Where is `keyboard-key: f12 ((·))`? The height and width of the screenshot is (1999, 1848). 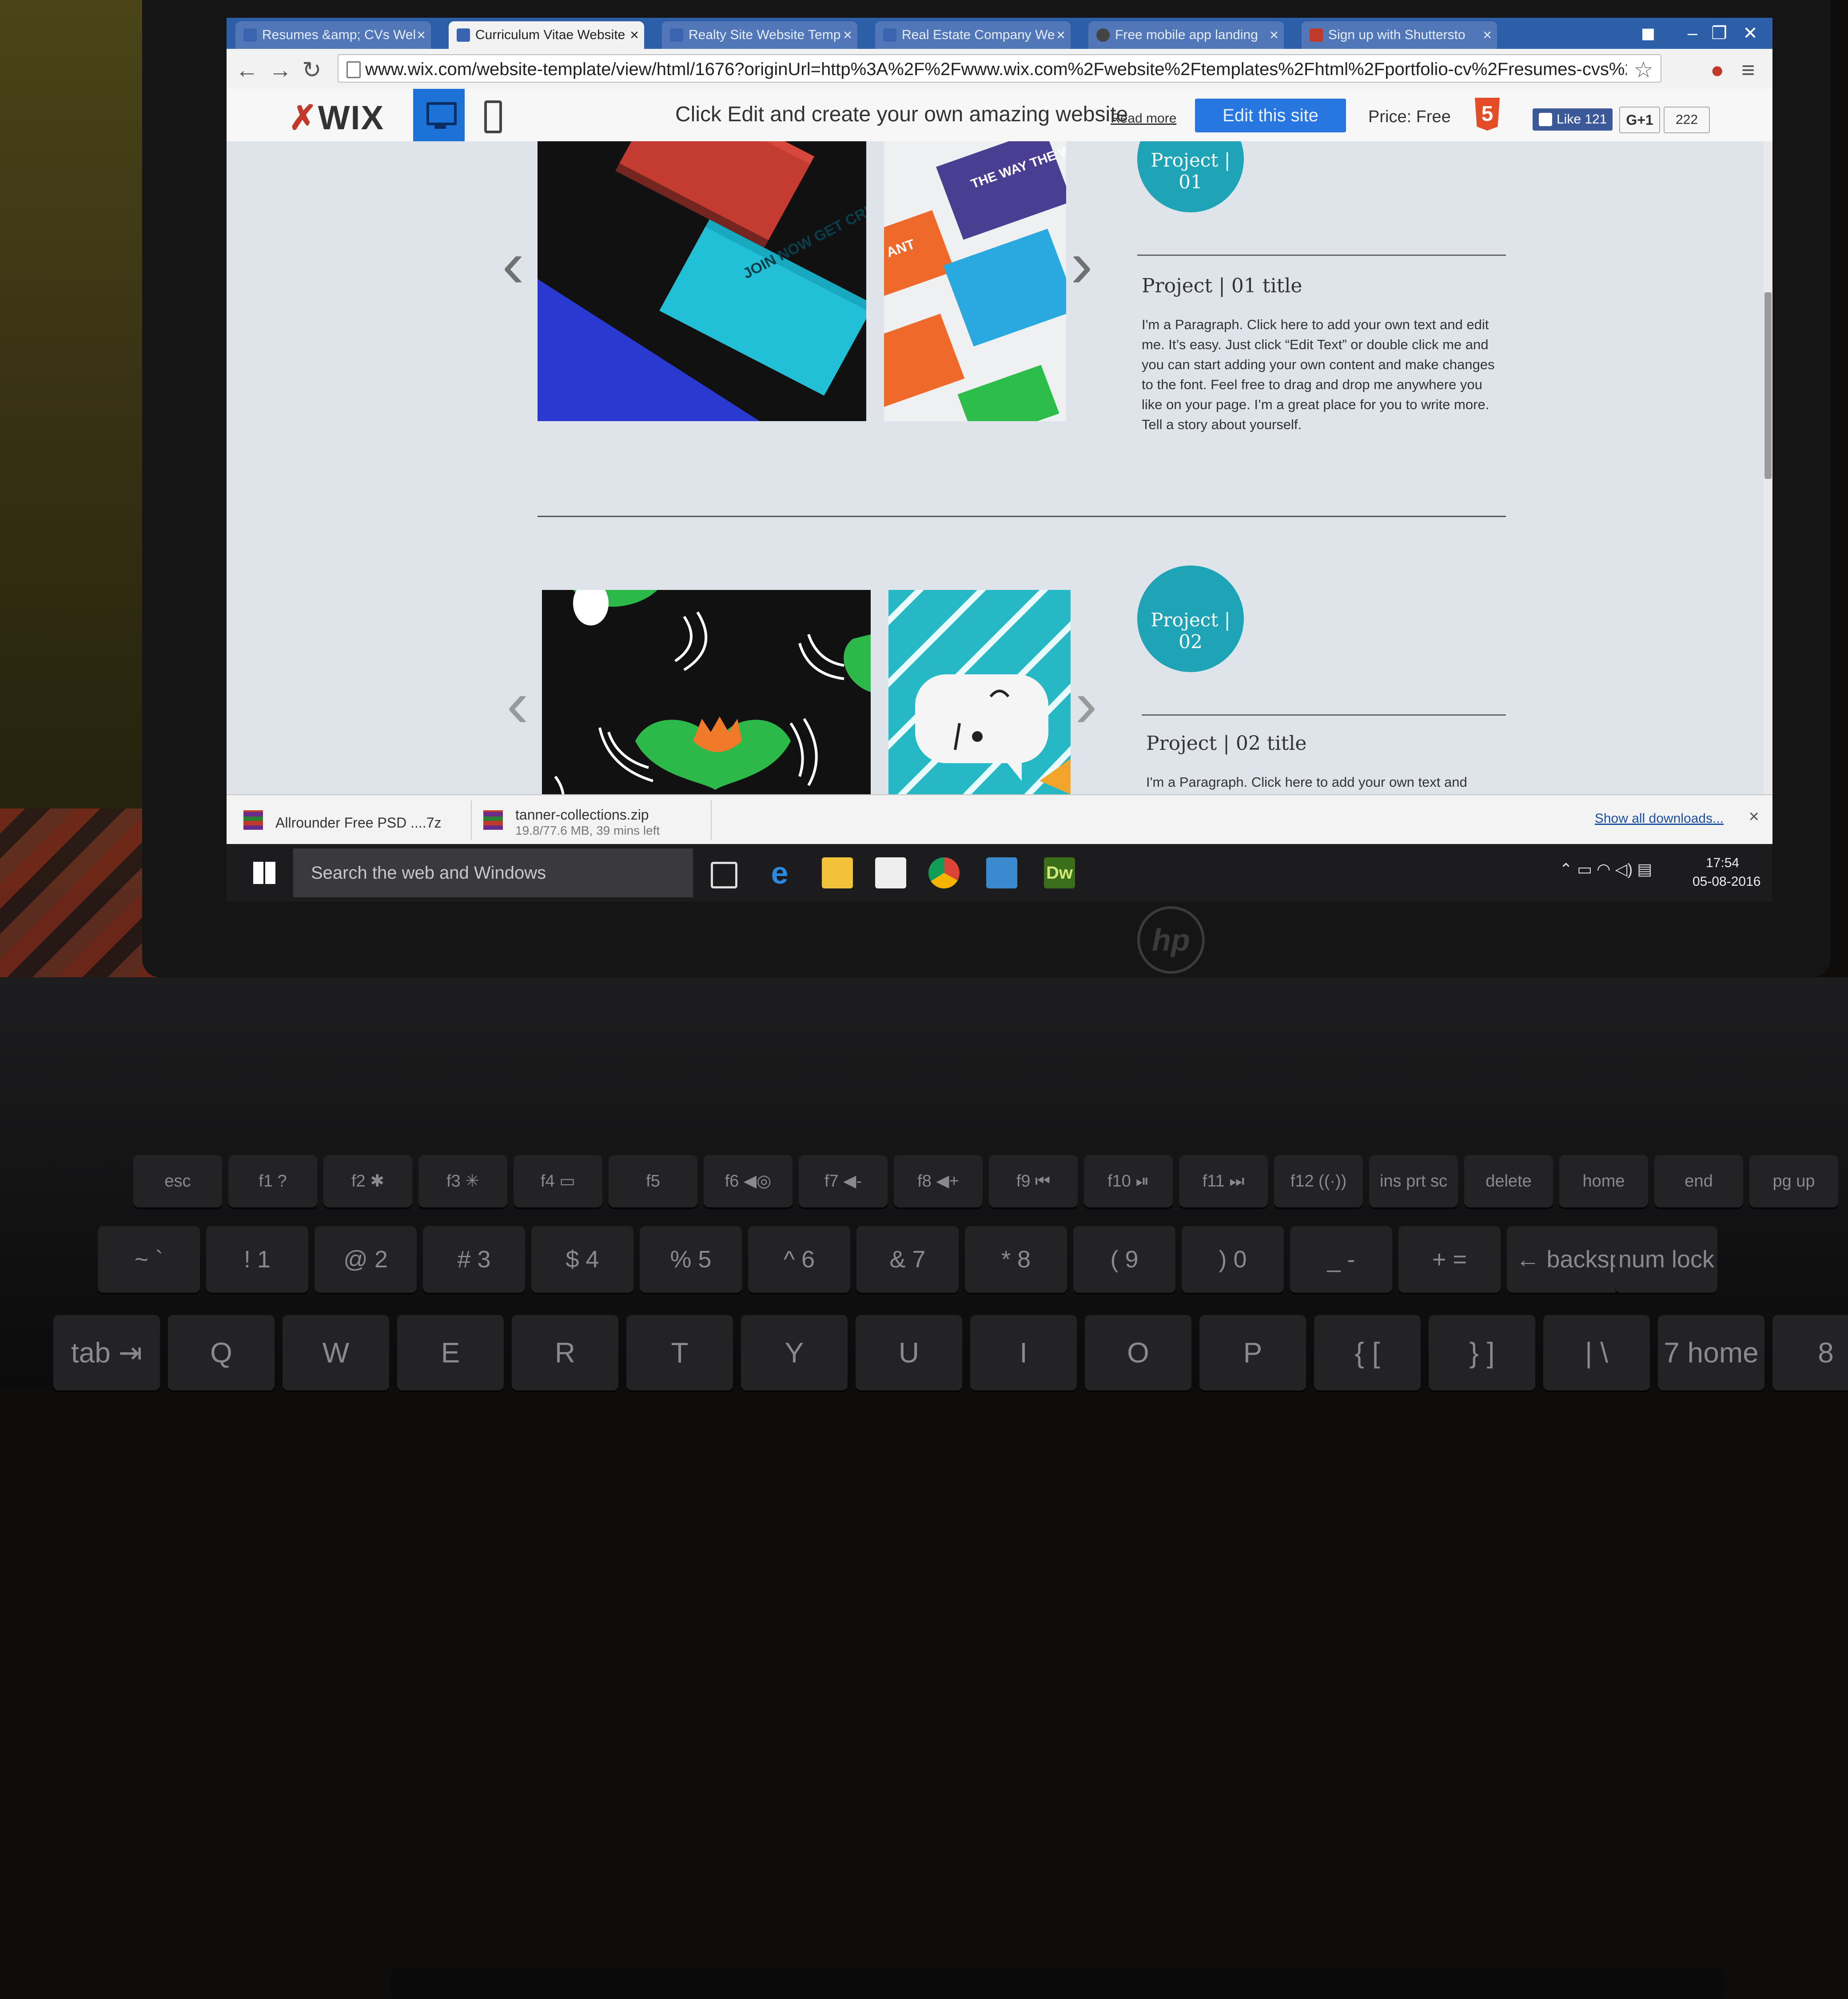
keyboard-key: f12 ((·)) is located at coordinates (1318, 1181).